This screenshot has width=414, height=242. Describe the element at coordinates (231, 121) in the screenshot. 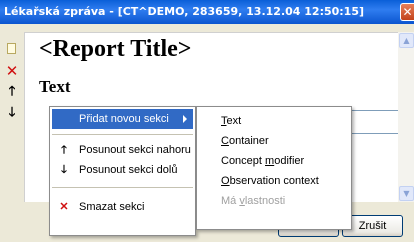

I see `submenu-item-label: Text` at that location.